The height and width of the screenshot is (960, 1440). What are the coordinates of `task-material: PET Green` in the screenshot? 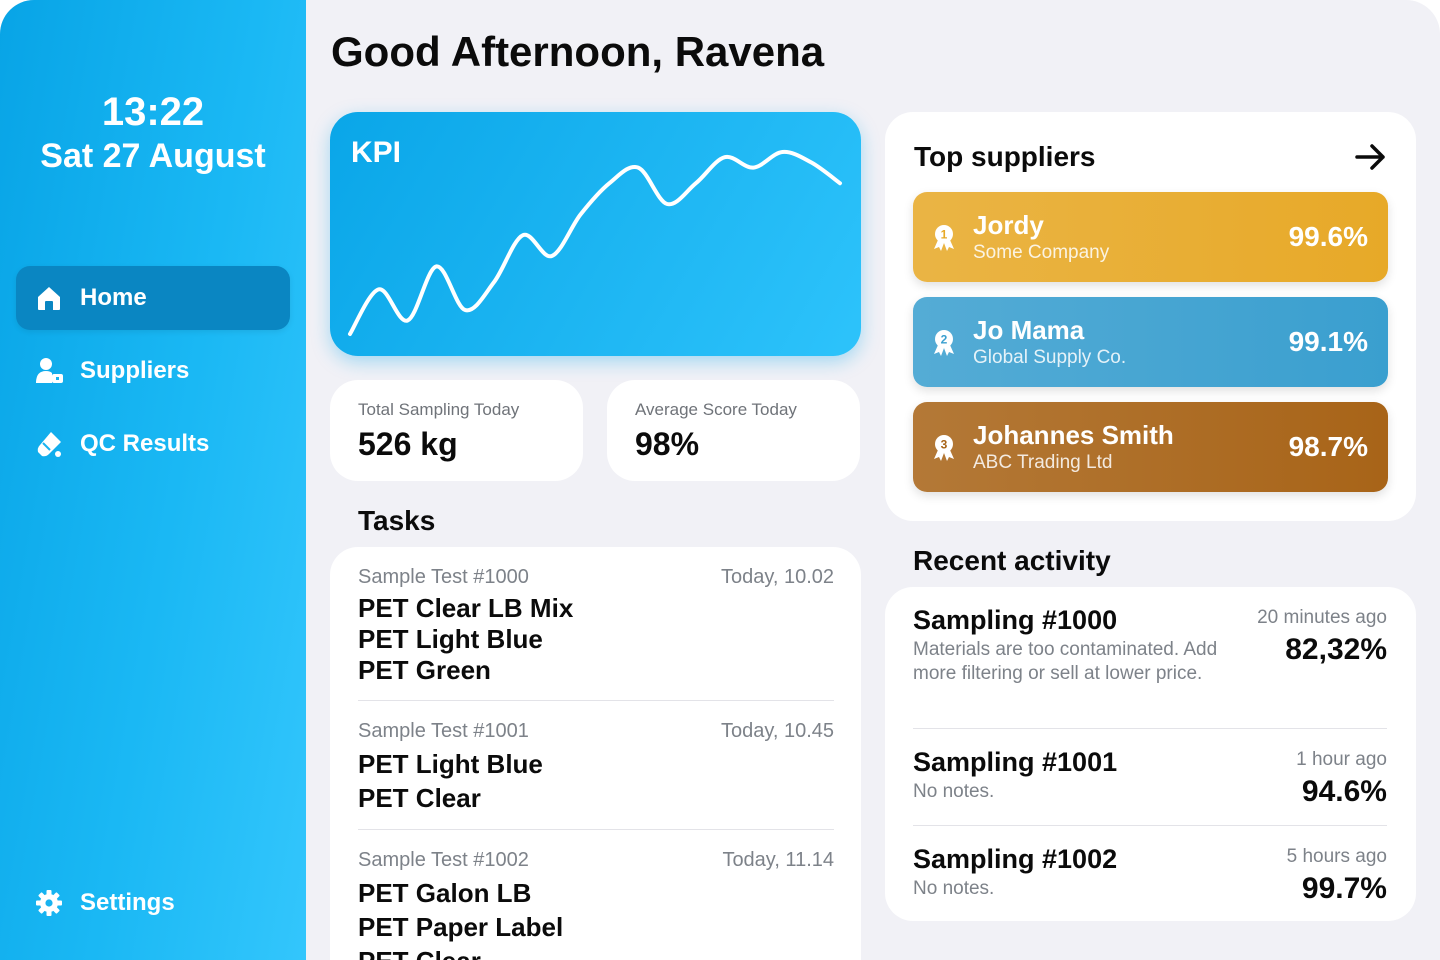 It's located at (424, 670).